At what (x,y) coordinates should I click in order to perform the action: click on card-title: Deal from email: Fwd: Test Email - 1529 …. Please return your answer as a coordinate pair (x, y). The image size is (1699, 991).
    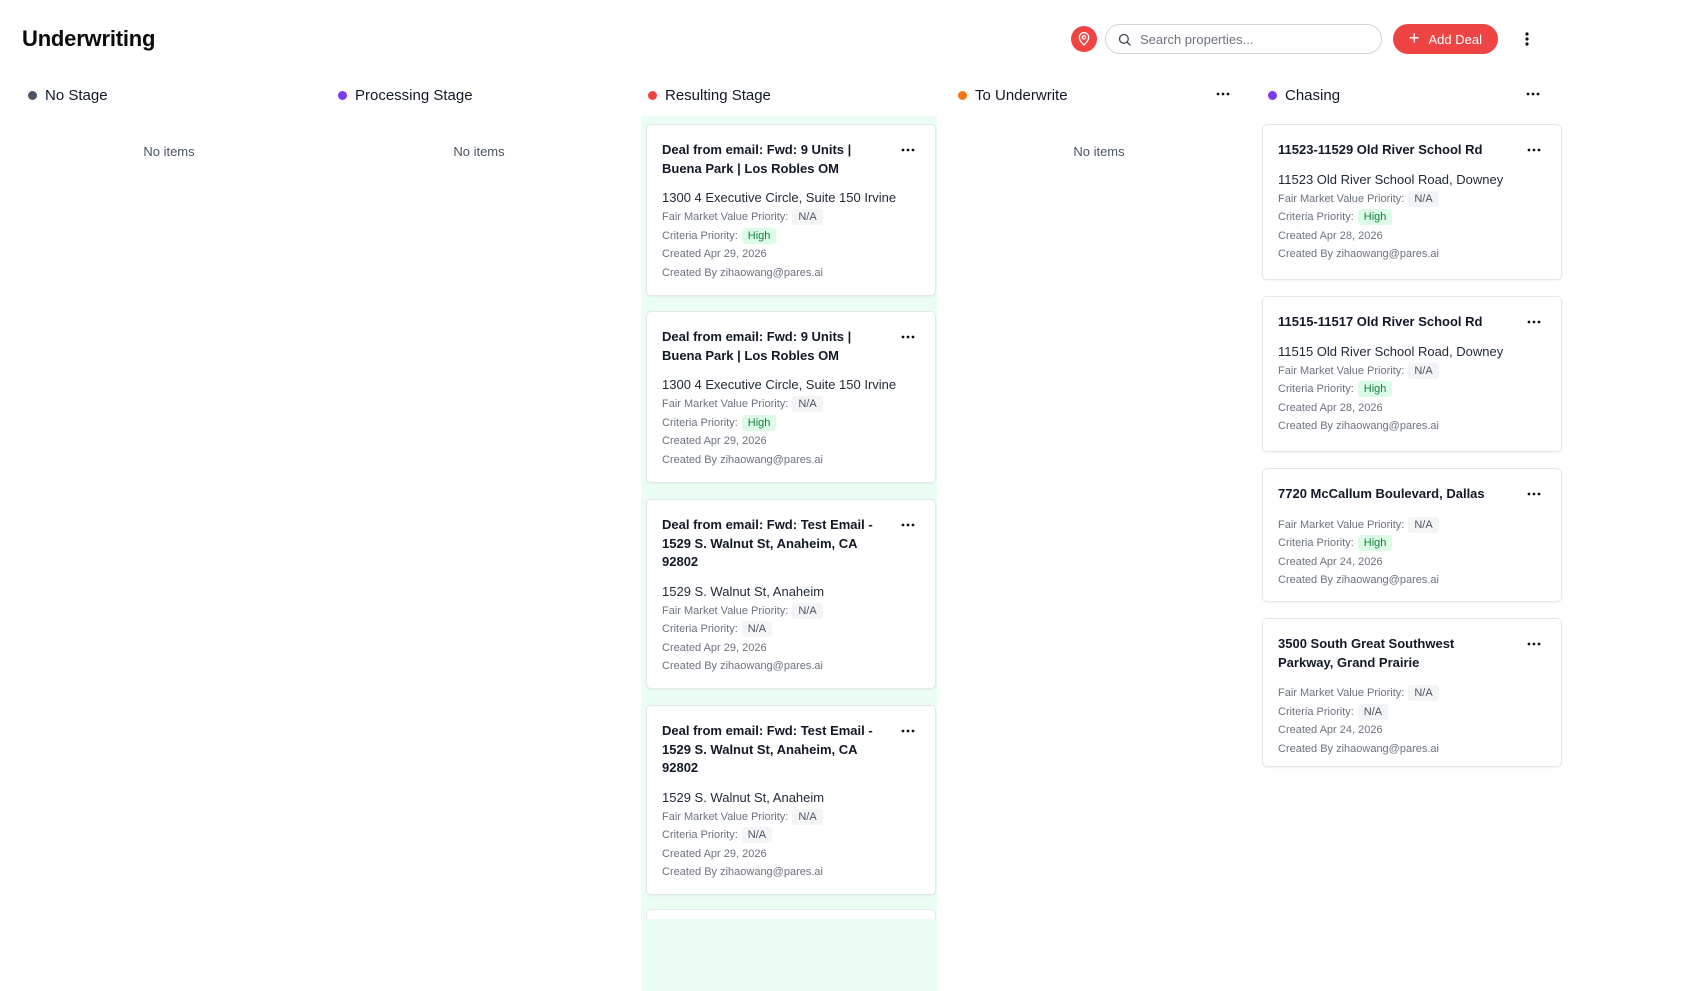
    Looking at the image, I should click on (767, 543).